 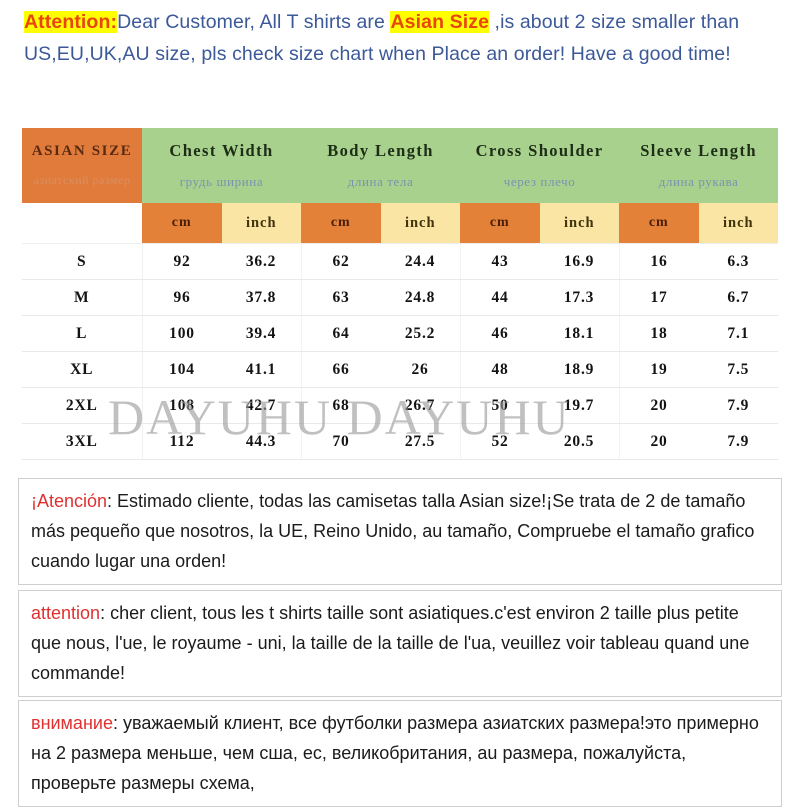 I want to click on cell-chest-cm: 92, so click(x=181, y=261).